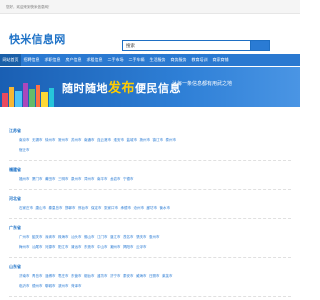 This screenshot has width=320, height=300. What do you see at coordinates (70, 208) in the screenshot?
I see `city-link: 邯郸市` at bounding box center [70, 208].